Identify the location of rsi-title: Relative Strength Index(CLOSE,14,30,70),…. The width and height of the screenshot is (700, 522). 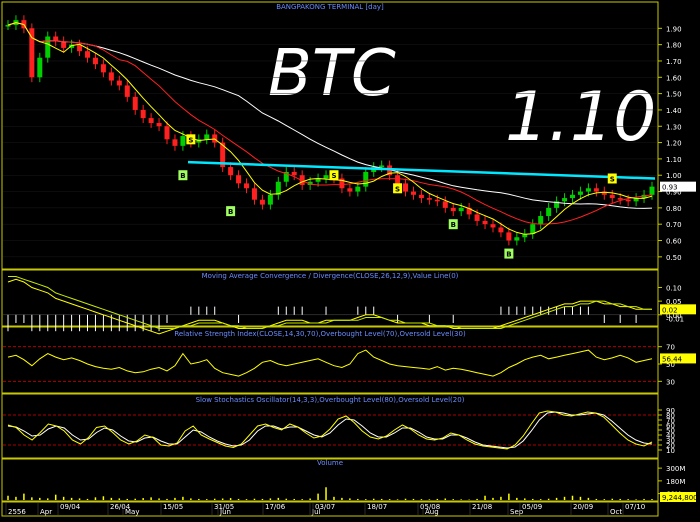
(320, 334).